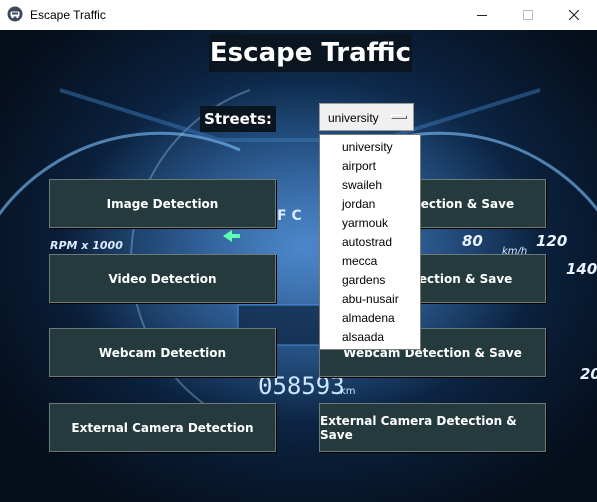 This screenshot has height=502, width=597. I want to click on webcam-detection-button: Webcam Detection, so click(162, 352).